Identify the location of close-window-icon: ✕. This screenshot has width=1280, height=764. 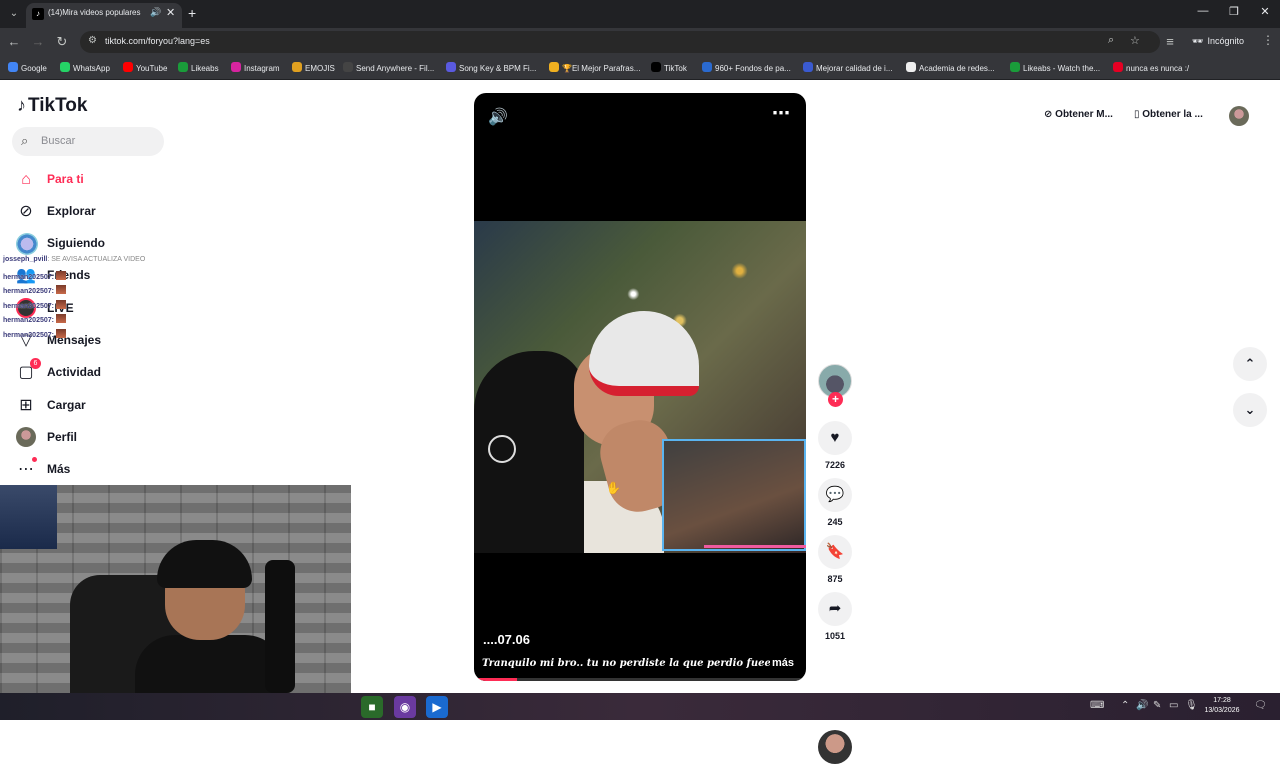
(1265, 11).